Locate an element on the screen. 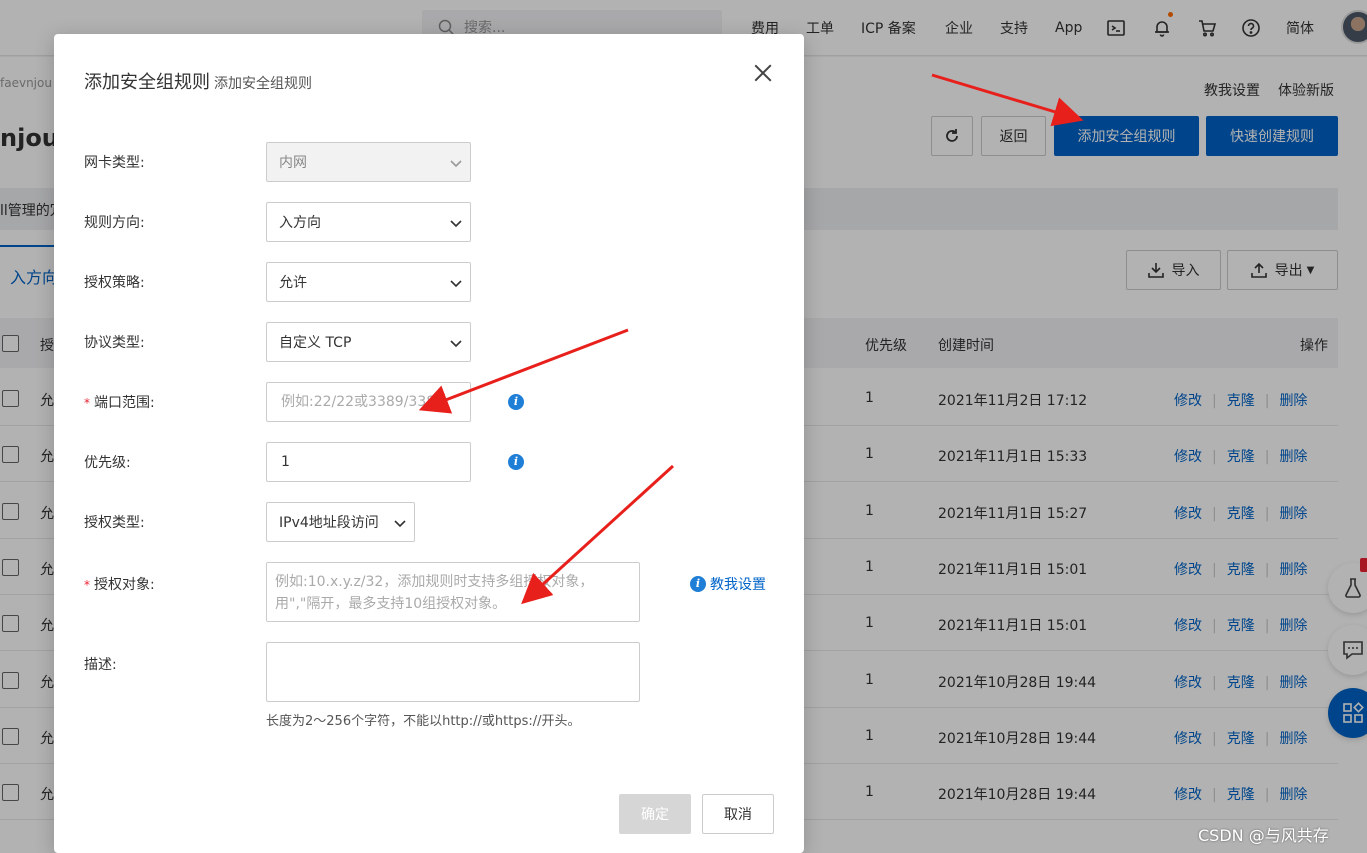 The image size is (1367, 853). protocol-label: 协议类型: is located at coordinates (114, 343).